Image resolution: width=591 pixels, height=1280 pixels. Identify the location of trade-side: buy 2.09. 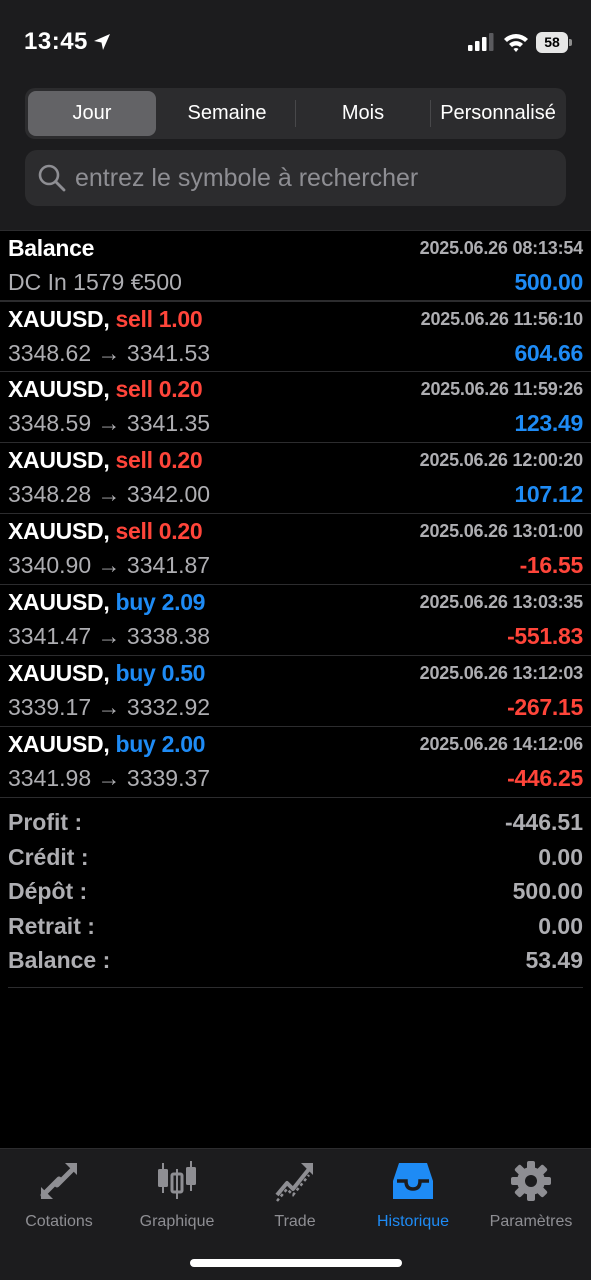
(161, 602).